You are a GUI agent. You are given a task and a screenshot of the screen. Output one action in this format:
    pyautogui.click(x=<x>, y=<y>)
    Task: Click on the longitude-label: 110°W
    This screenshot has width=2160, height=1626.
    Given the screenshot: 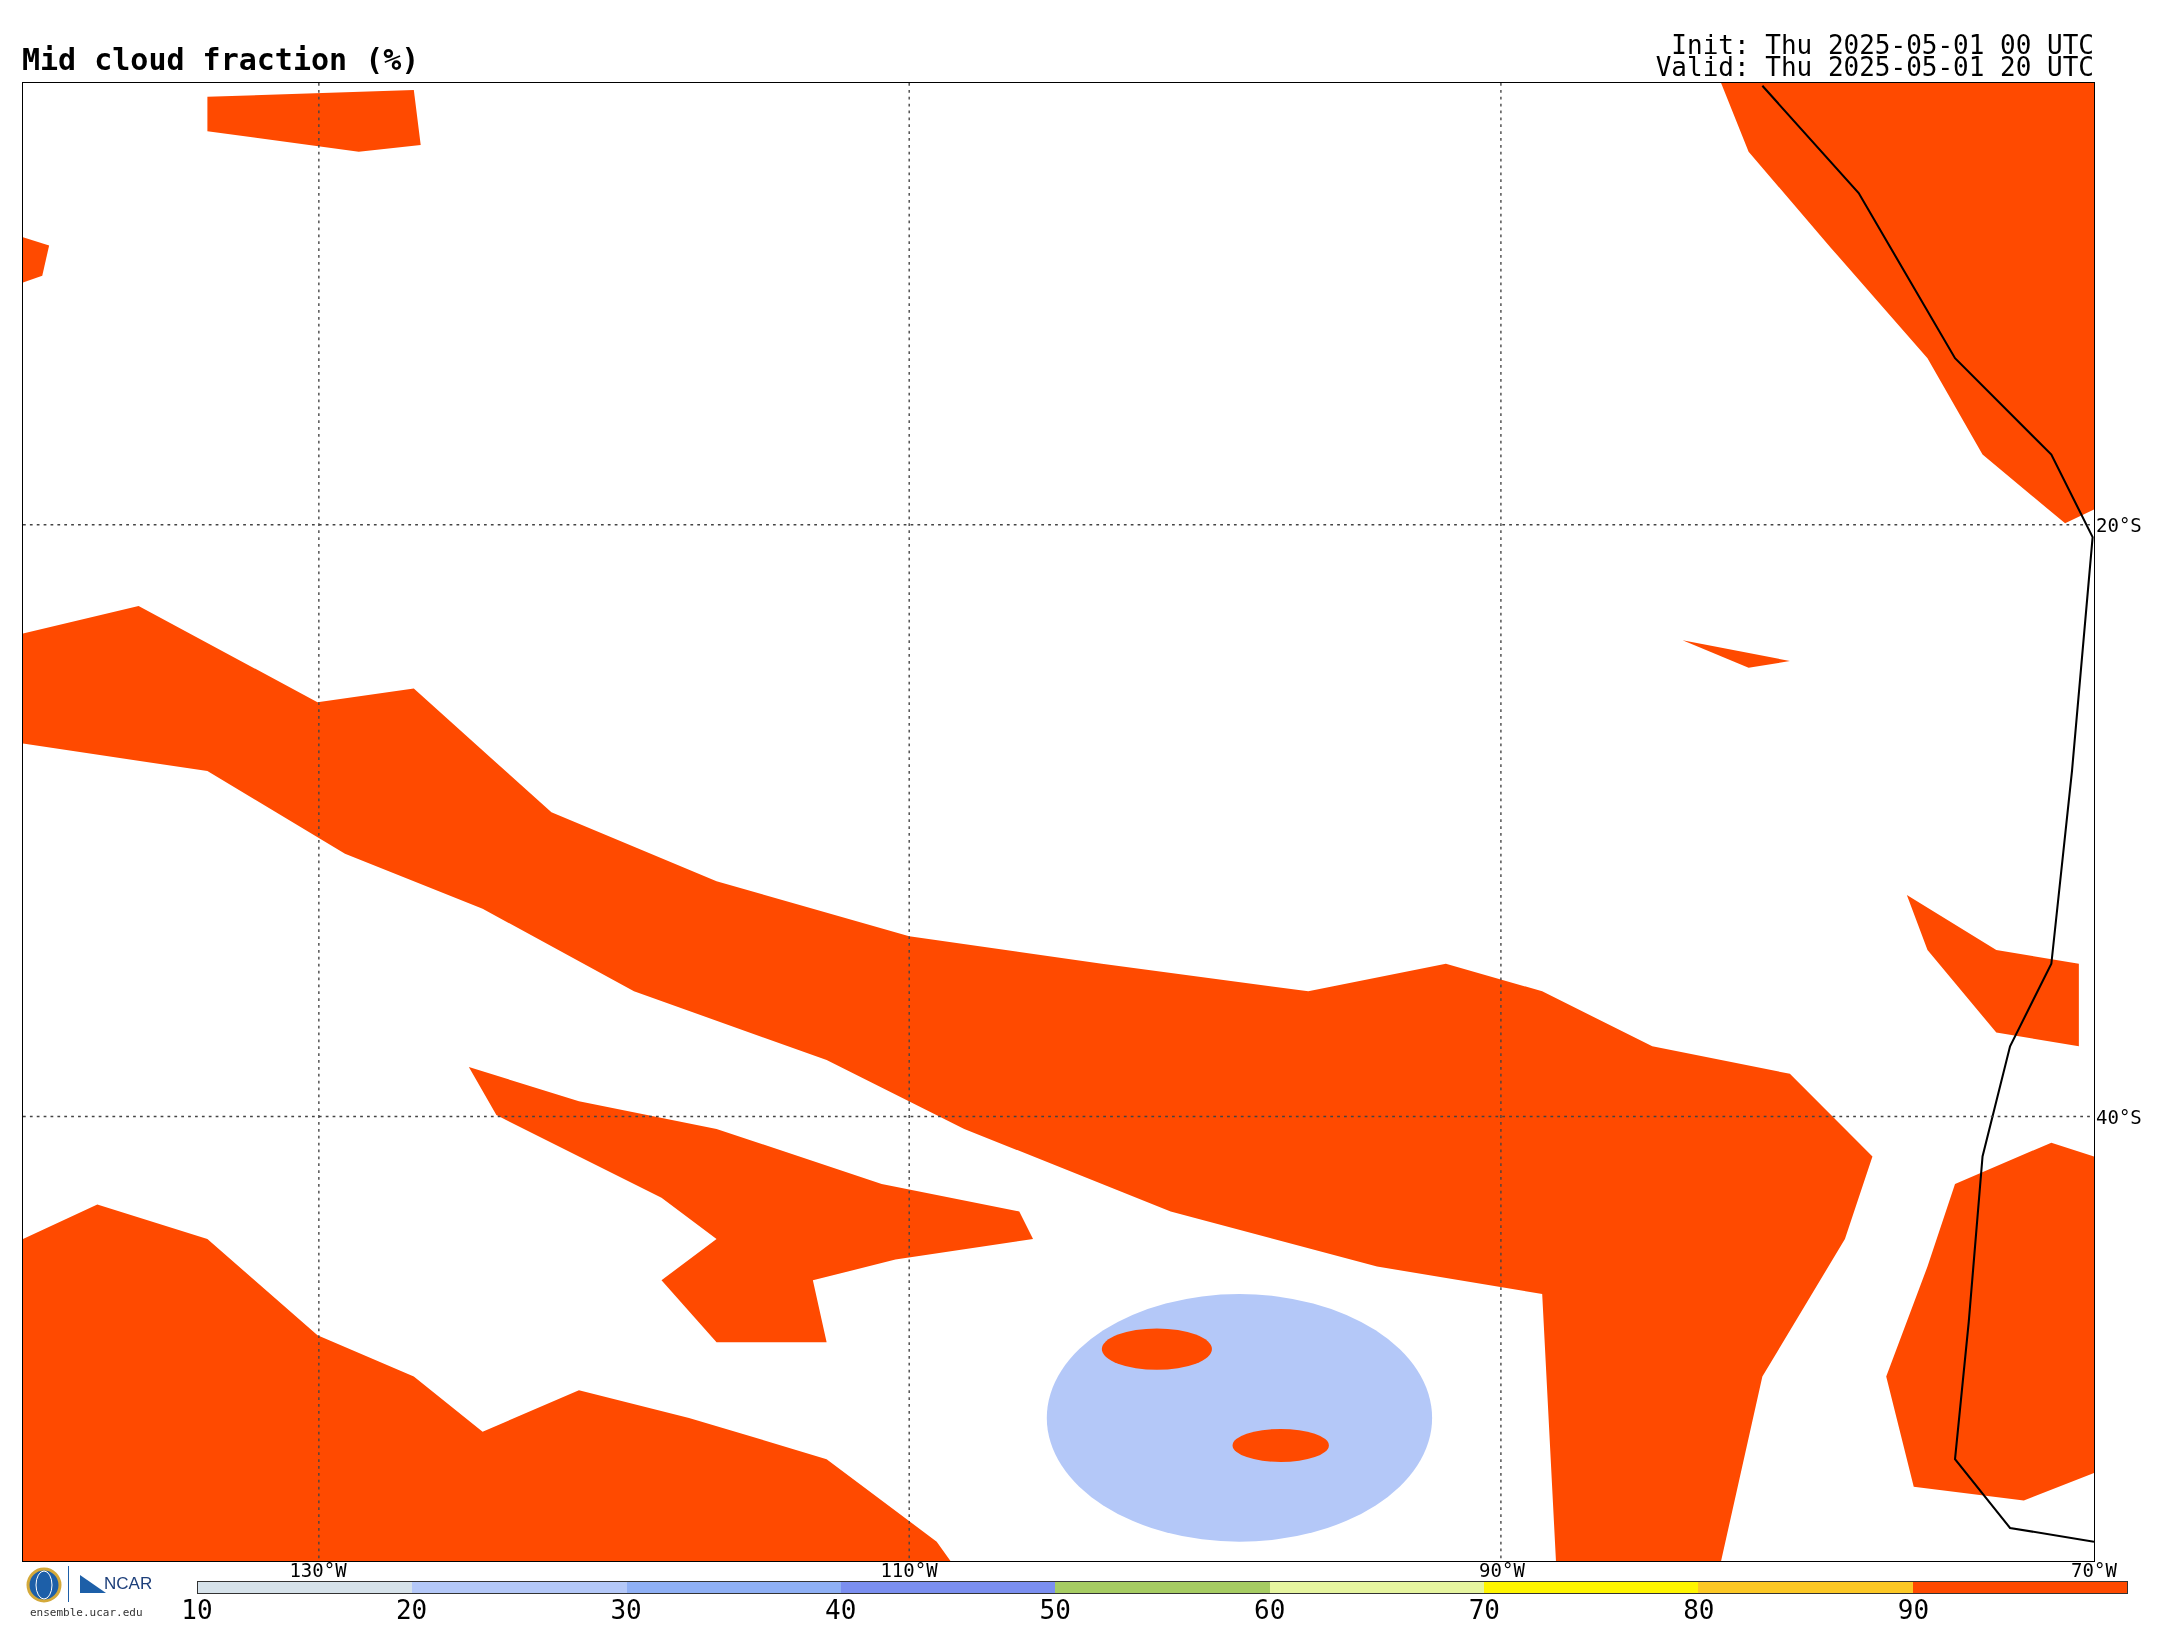 What is the action you would take?
    pyautogui.click(x=909, y=1570)
    